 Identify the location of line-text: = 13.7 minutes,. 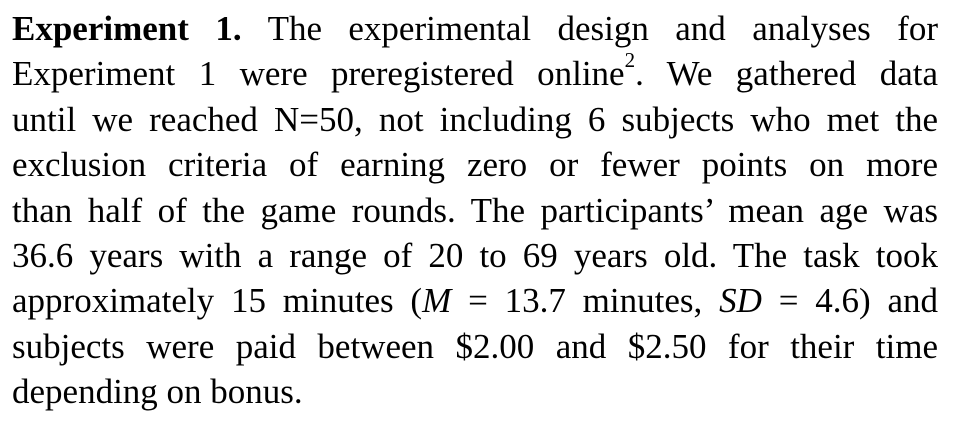
(585, 301).